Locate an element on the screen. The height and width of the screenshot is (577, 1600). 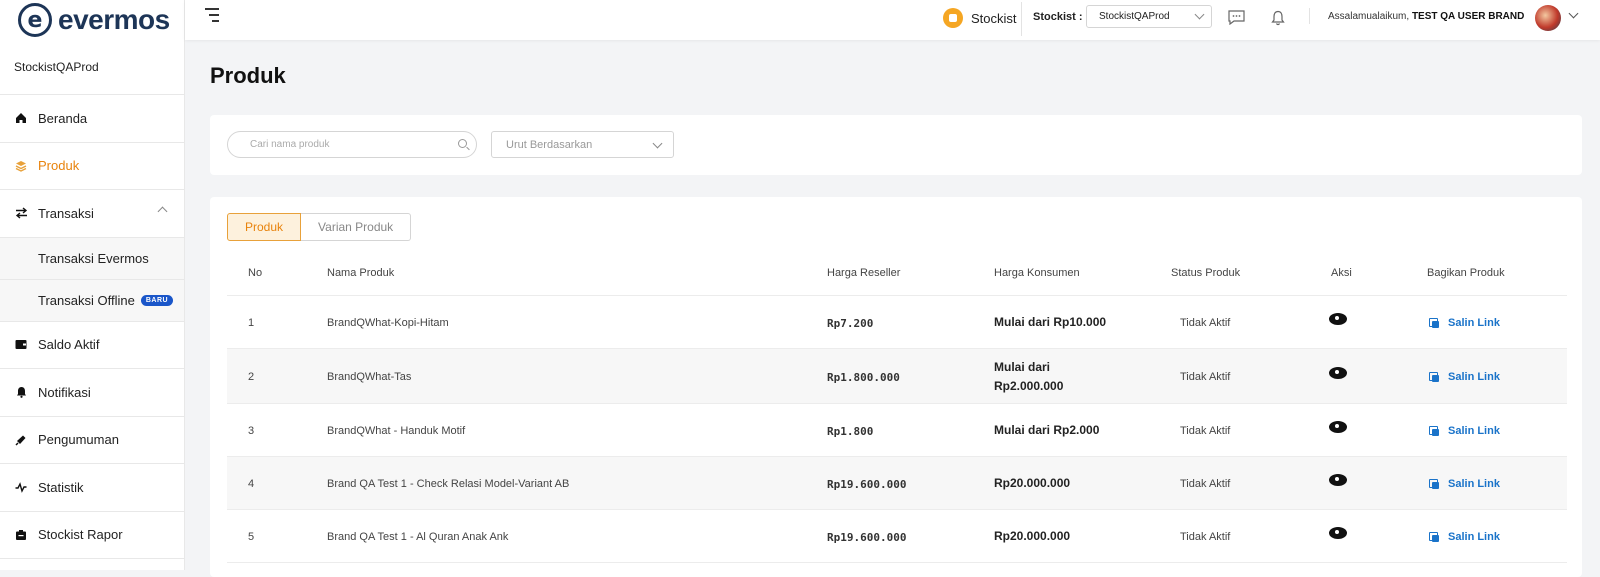
sidebar-subitem-transaksi-offline: Transaksi Offline BARU is located at coordinates (92, 300).